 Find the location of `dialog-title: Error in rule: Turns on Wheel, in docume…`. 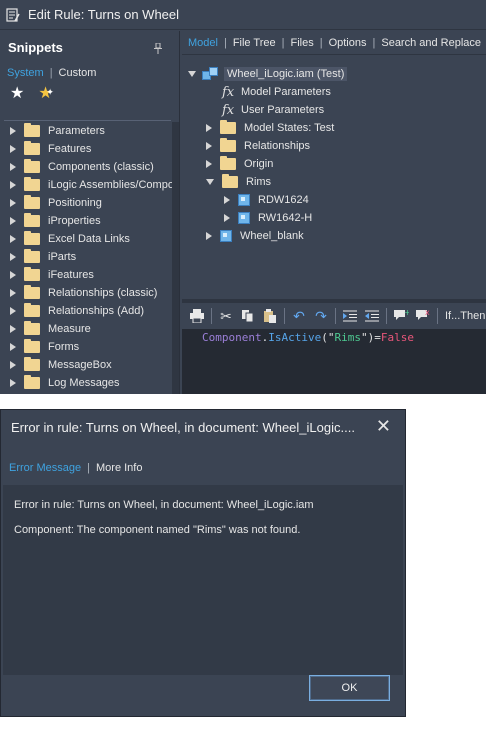

dialog-title: Error in rule: Turns on Wheel, in docume… is located at coordinates (183, 427).